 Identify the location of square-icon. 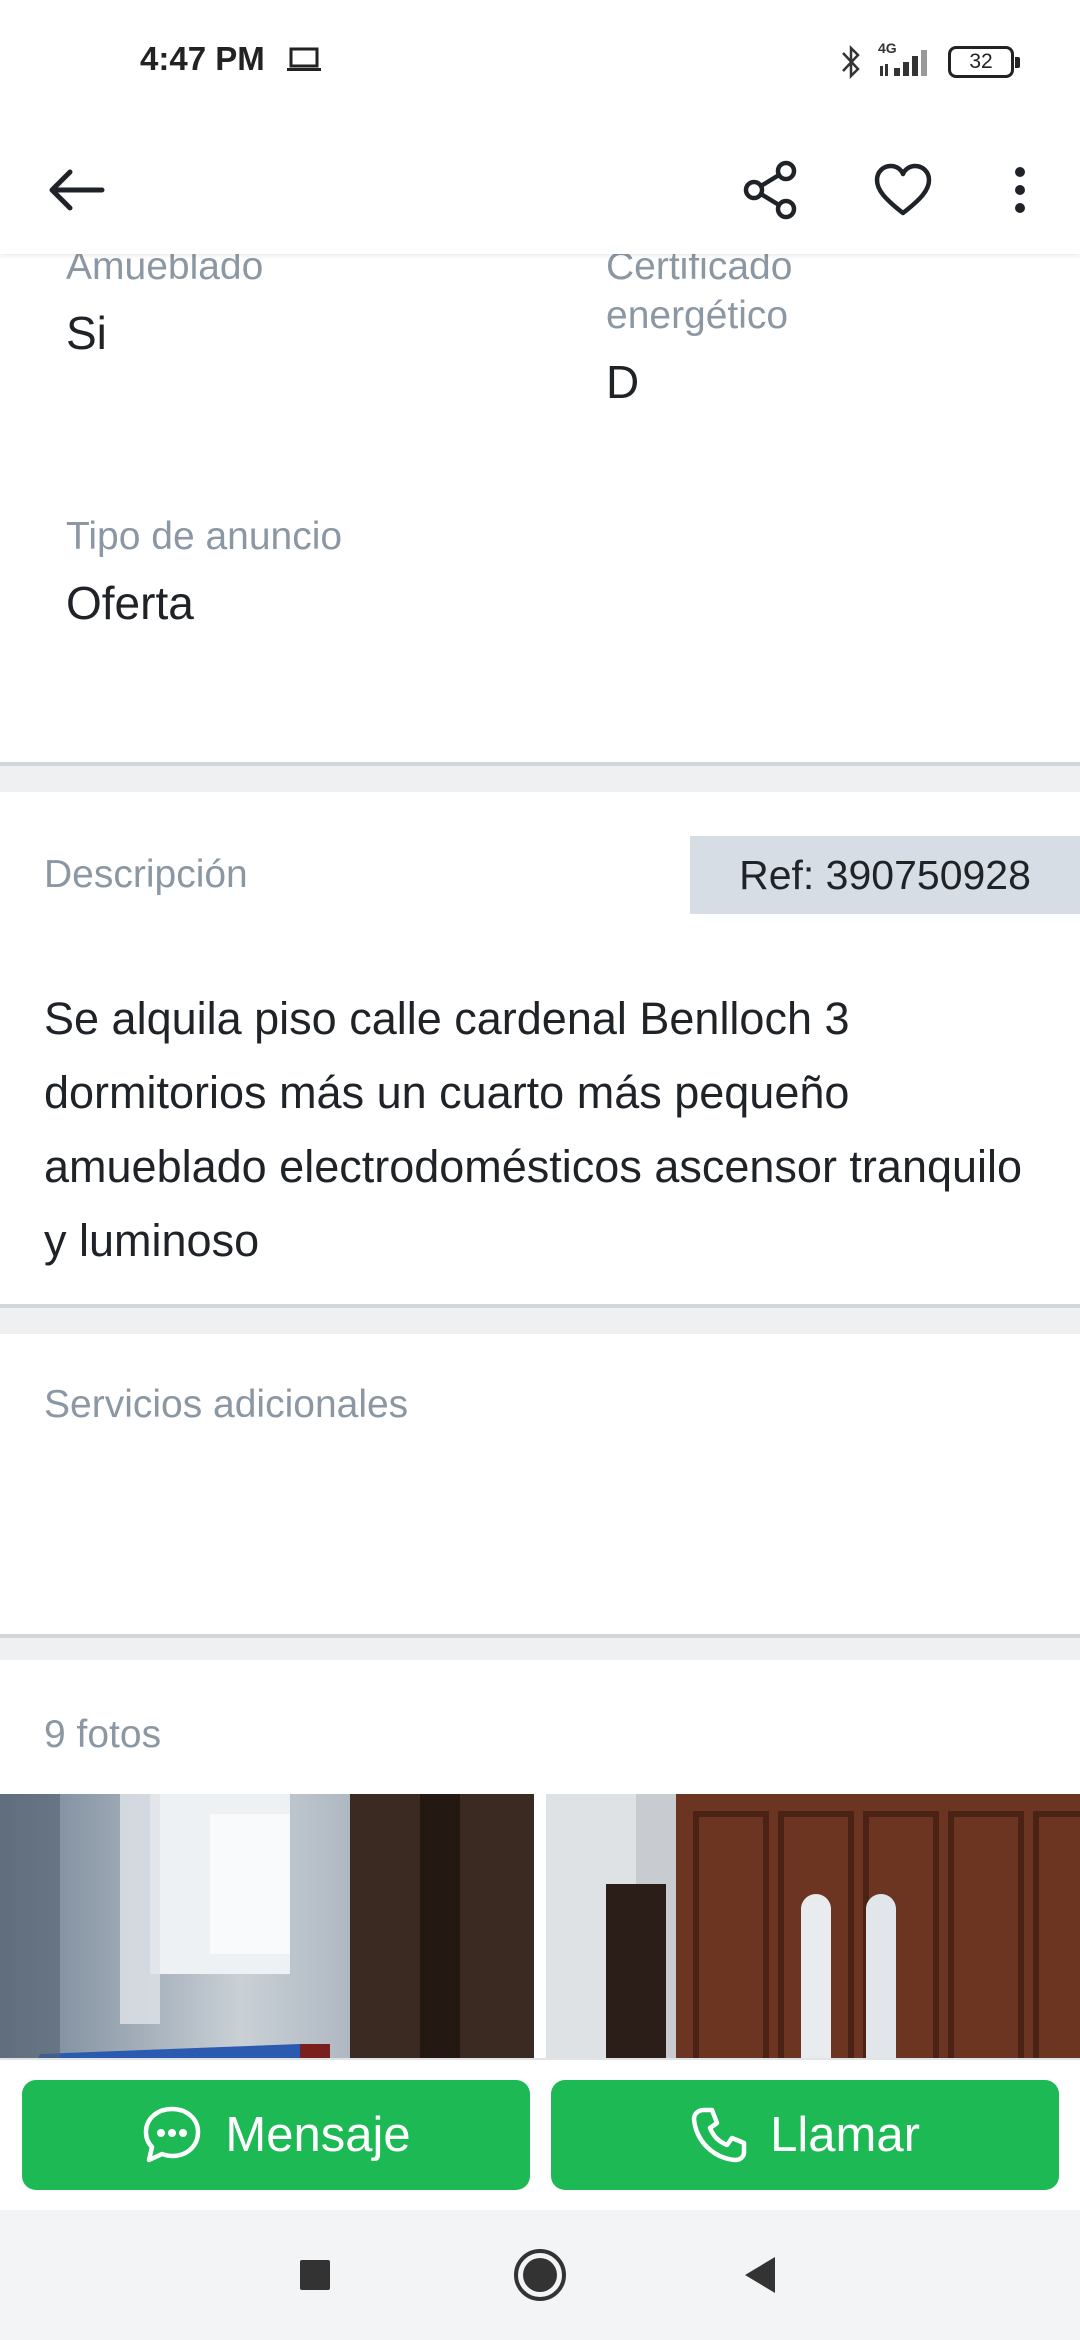
(315, 2275).